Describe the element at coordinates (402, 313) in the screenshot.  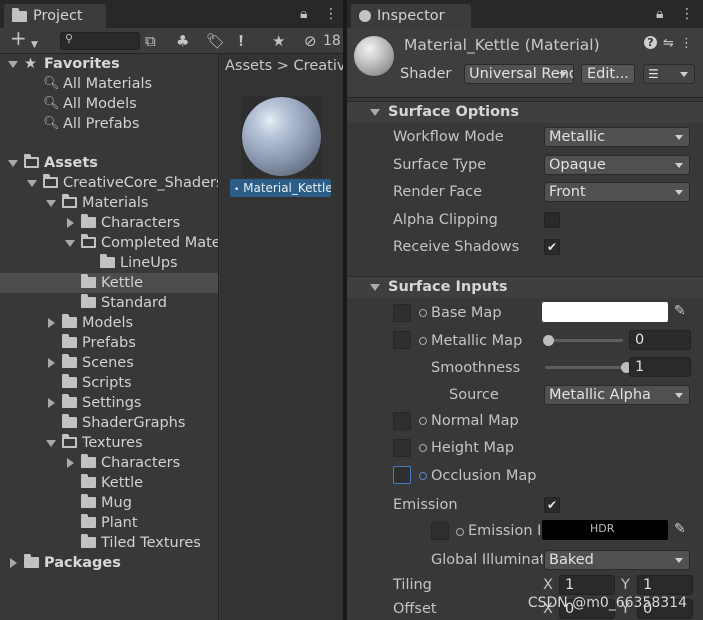
I see `base-map-texture-slot` at that location.